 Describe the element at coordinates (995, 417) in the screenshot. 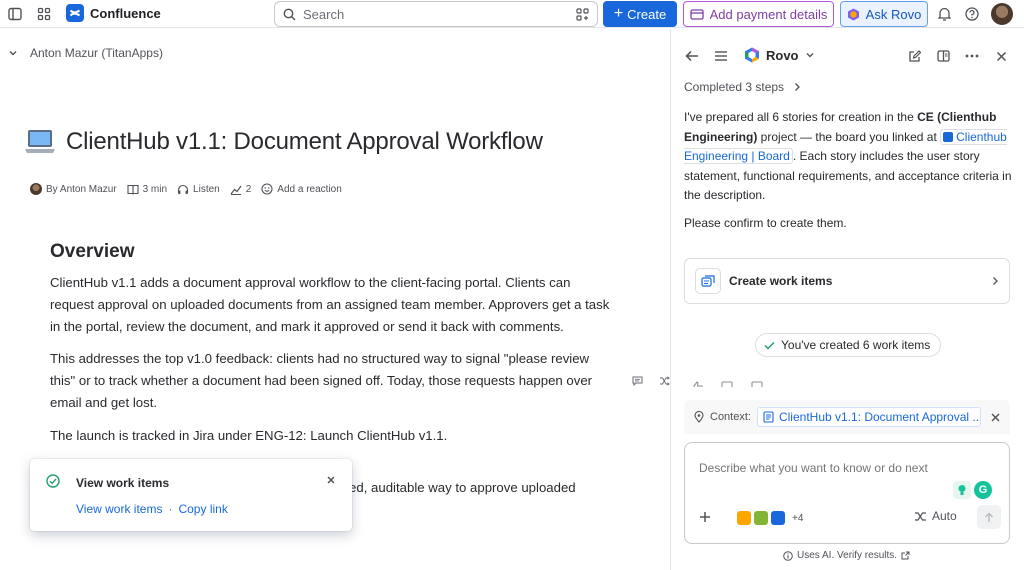

I see `remove-context-icon` at that location.